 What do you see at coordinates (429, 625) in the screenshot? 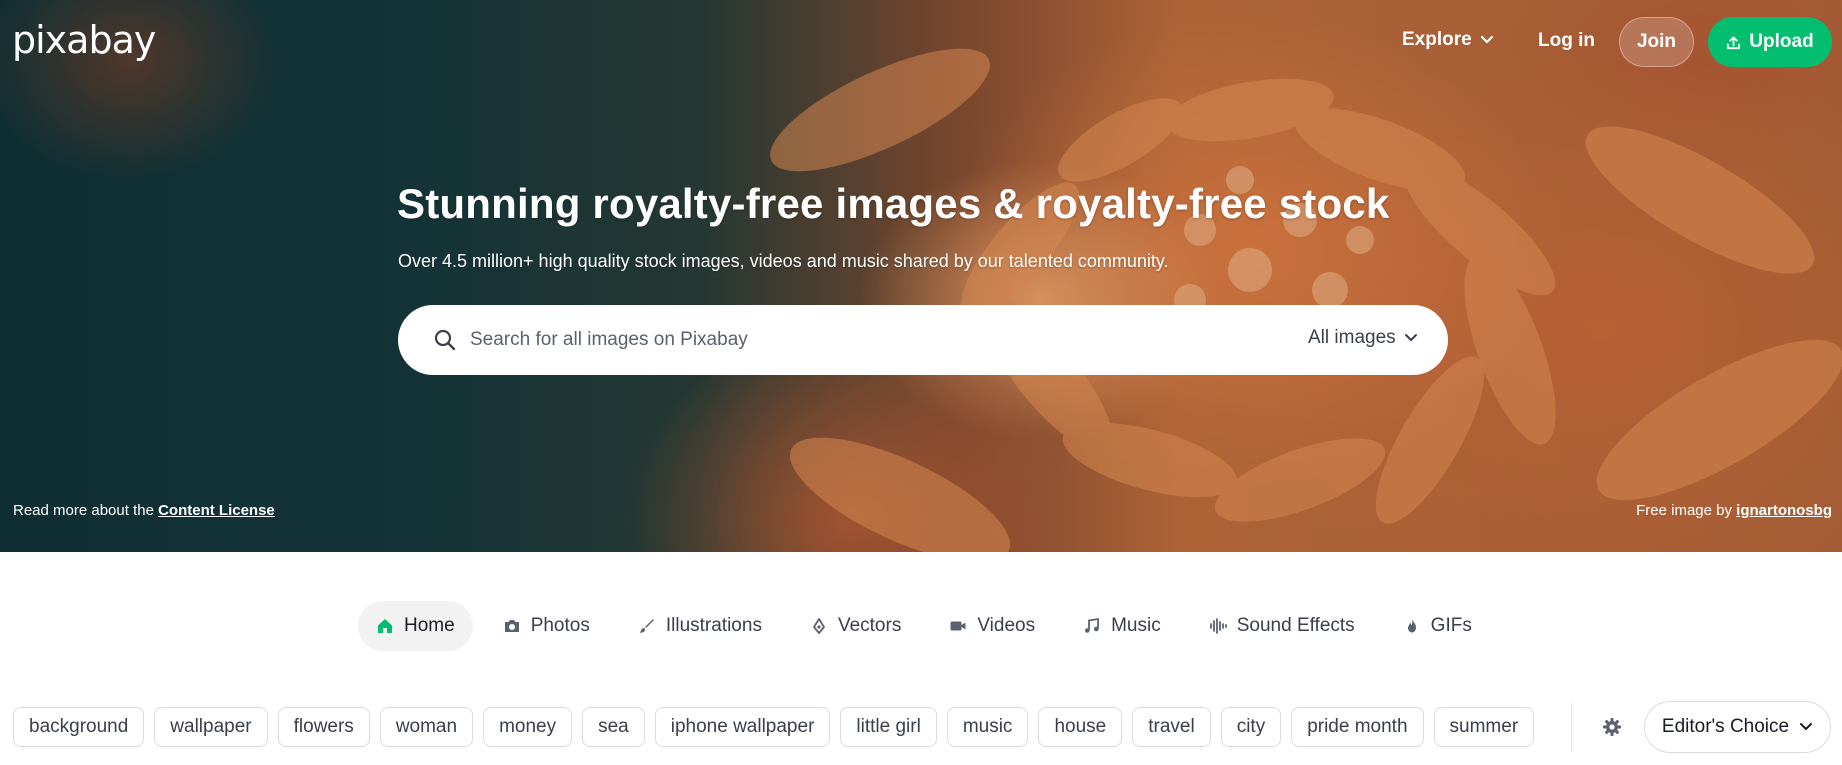
I see `tab-label: Home` at bounding box center [429, 625].